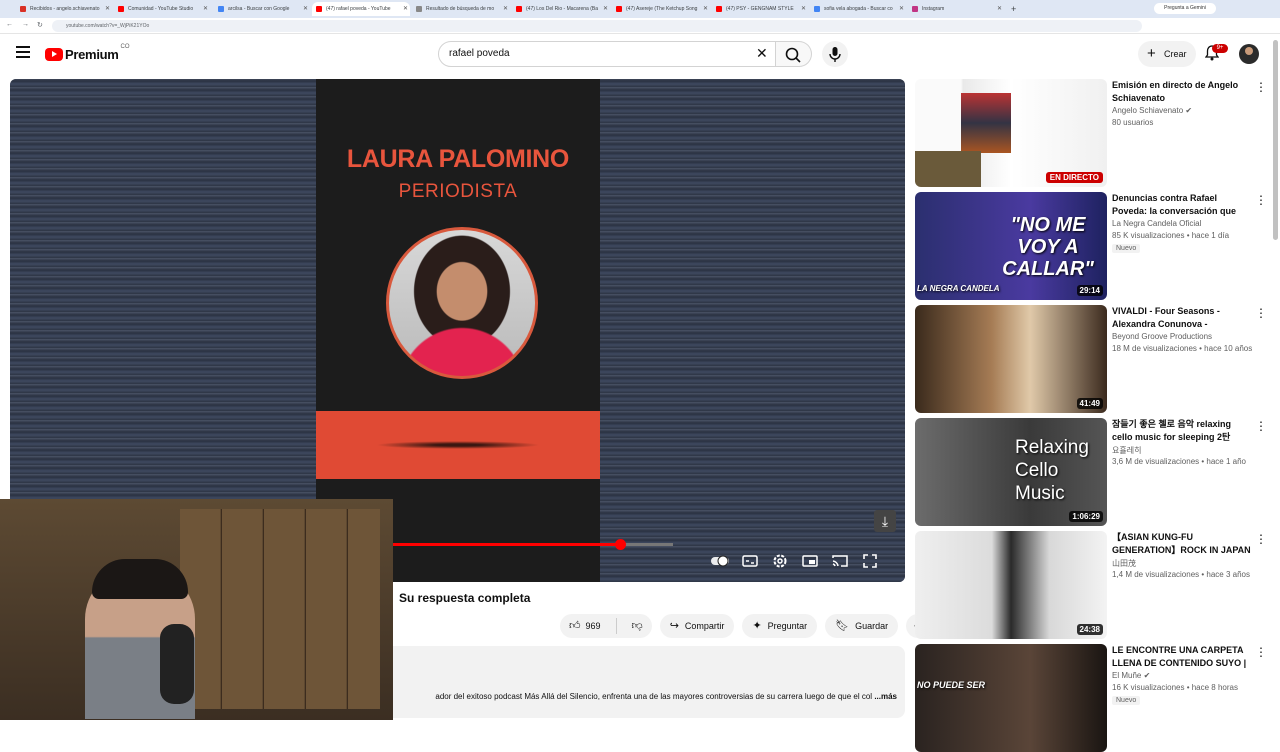  Describe the element at coordinates (461, 9) in the screenshot. I see `browser-tab: Resultado de búsqueda de mo ✕` at that location.